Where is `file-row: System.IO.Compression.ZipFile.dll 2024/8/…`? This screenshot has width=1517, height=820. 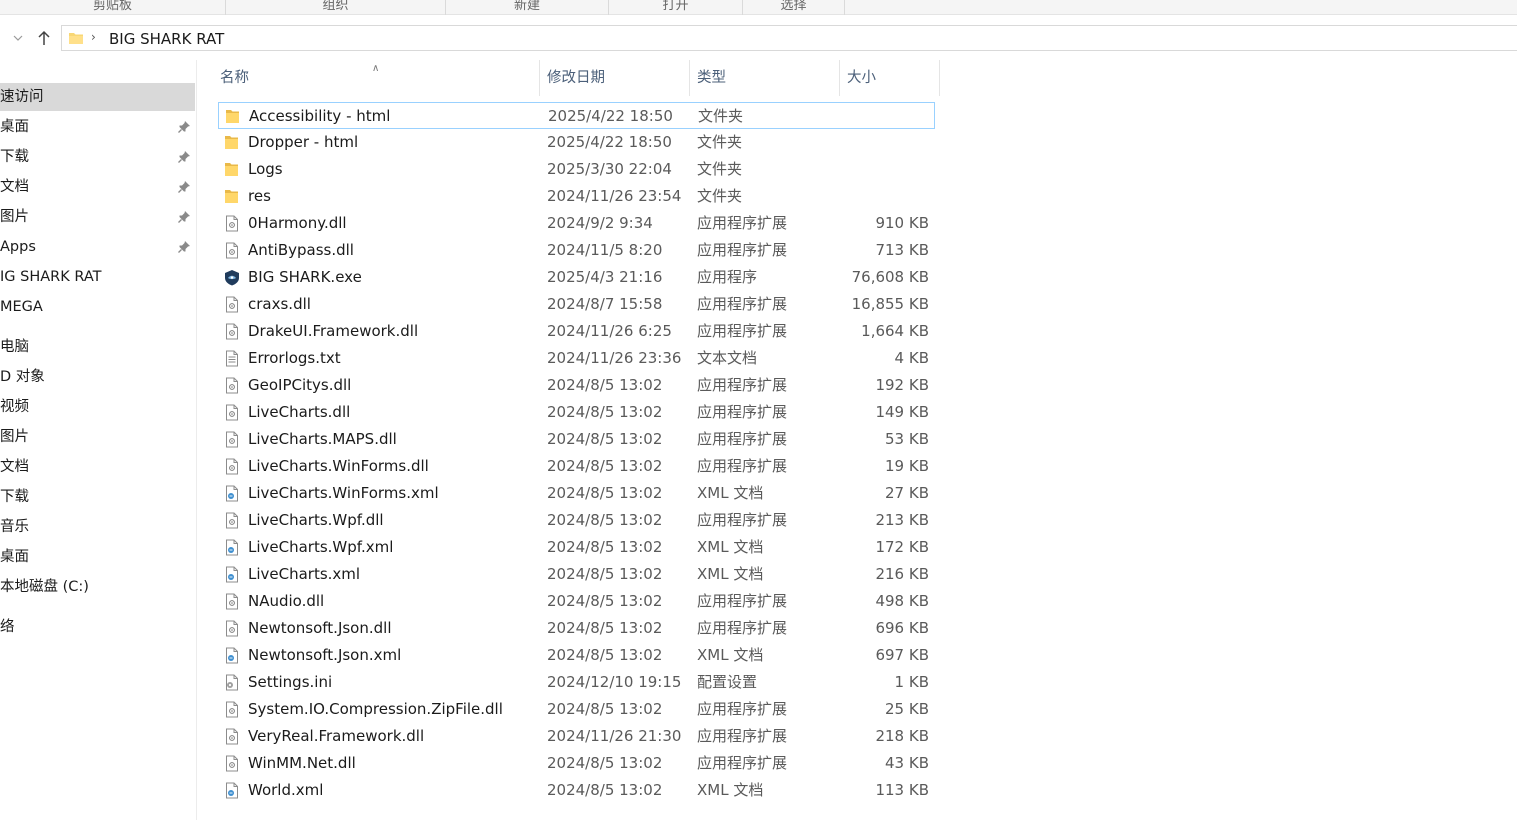 file-row: System.IO.Compression.ZipFile.dll 2024/8/… is located at coordinates (576, 709).